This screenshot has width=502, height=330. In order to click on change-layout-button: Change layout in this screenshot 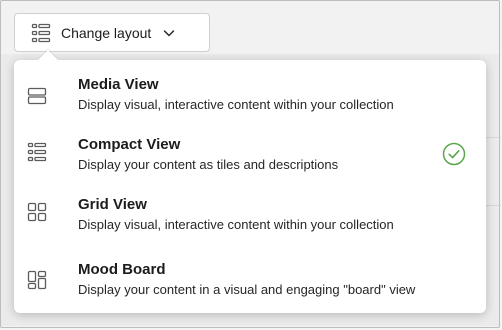, I will do `click(112, 32)`.